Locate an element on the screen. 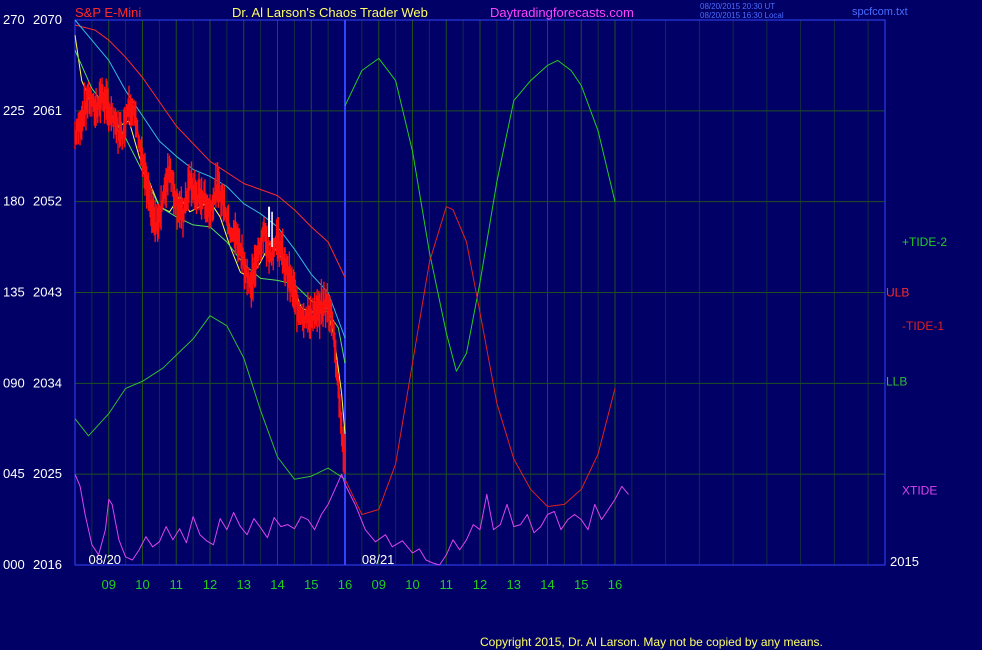 This screenshot has width=982, height=650. series-label-tide-1: -TIDE-1 is located at coordinates (923, 326).